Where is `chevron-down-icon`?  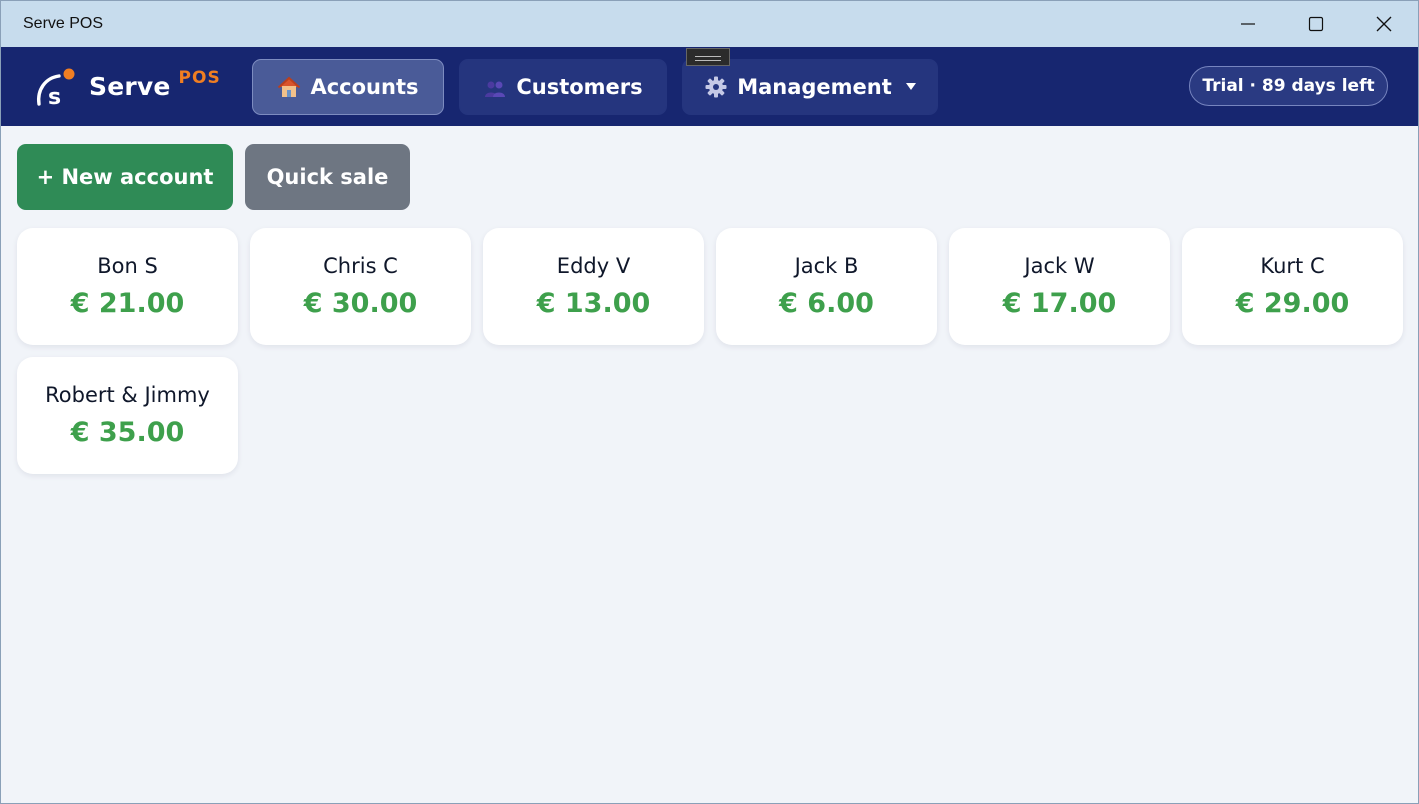
chevron-down-icon is located at coordinates (910, 86).